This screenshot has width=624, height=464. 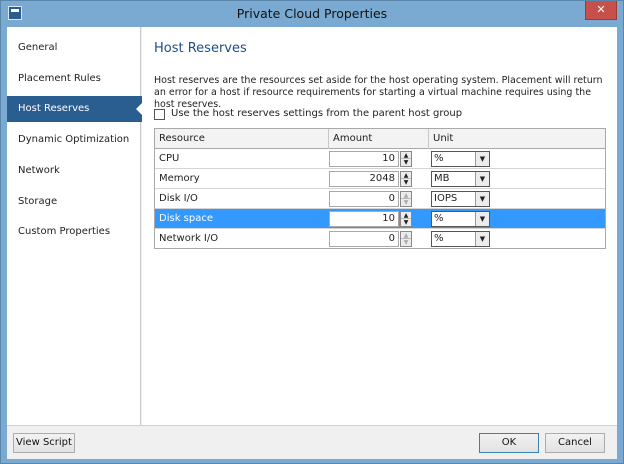 I want to click on close-icon: ✕, so click(x=601, y=9).